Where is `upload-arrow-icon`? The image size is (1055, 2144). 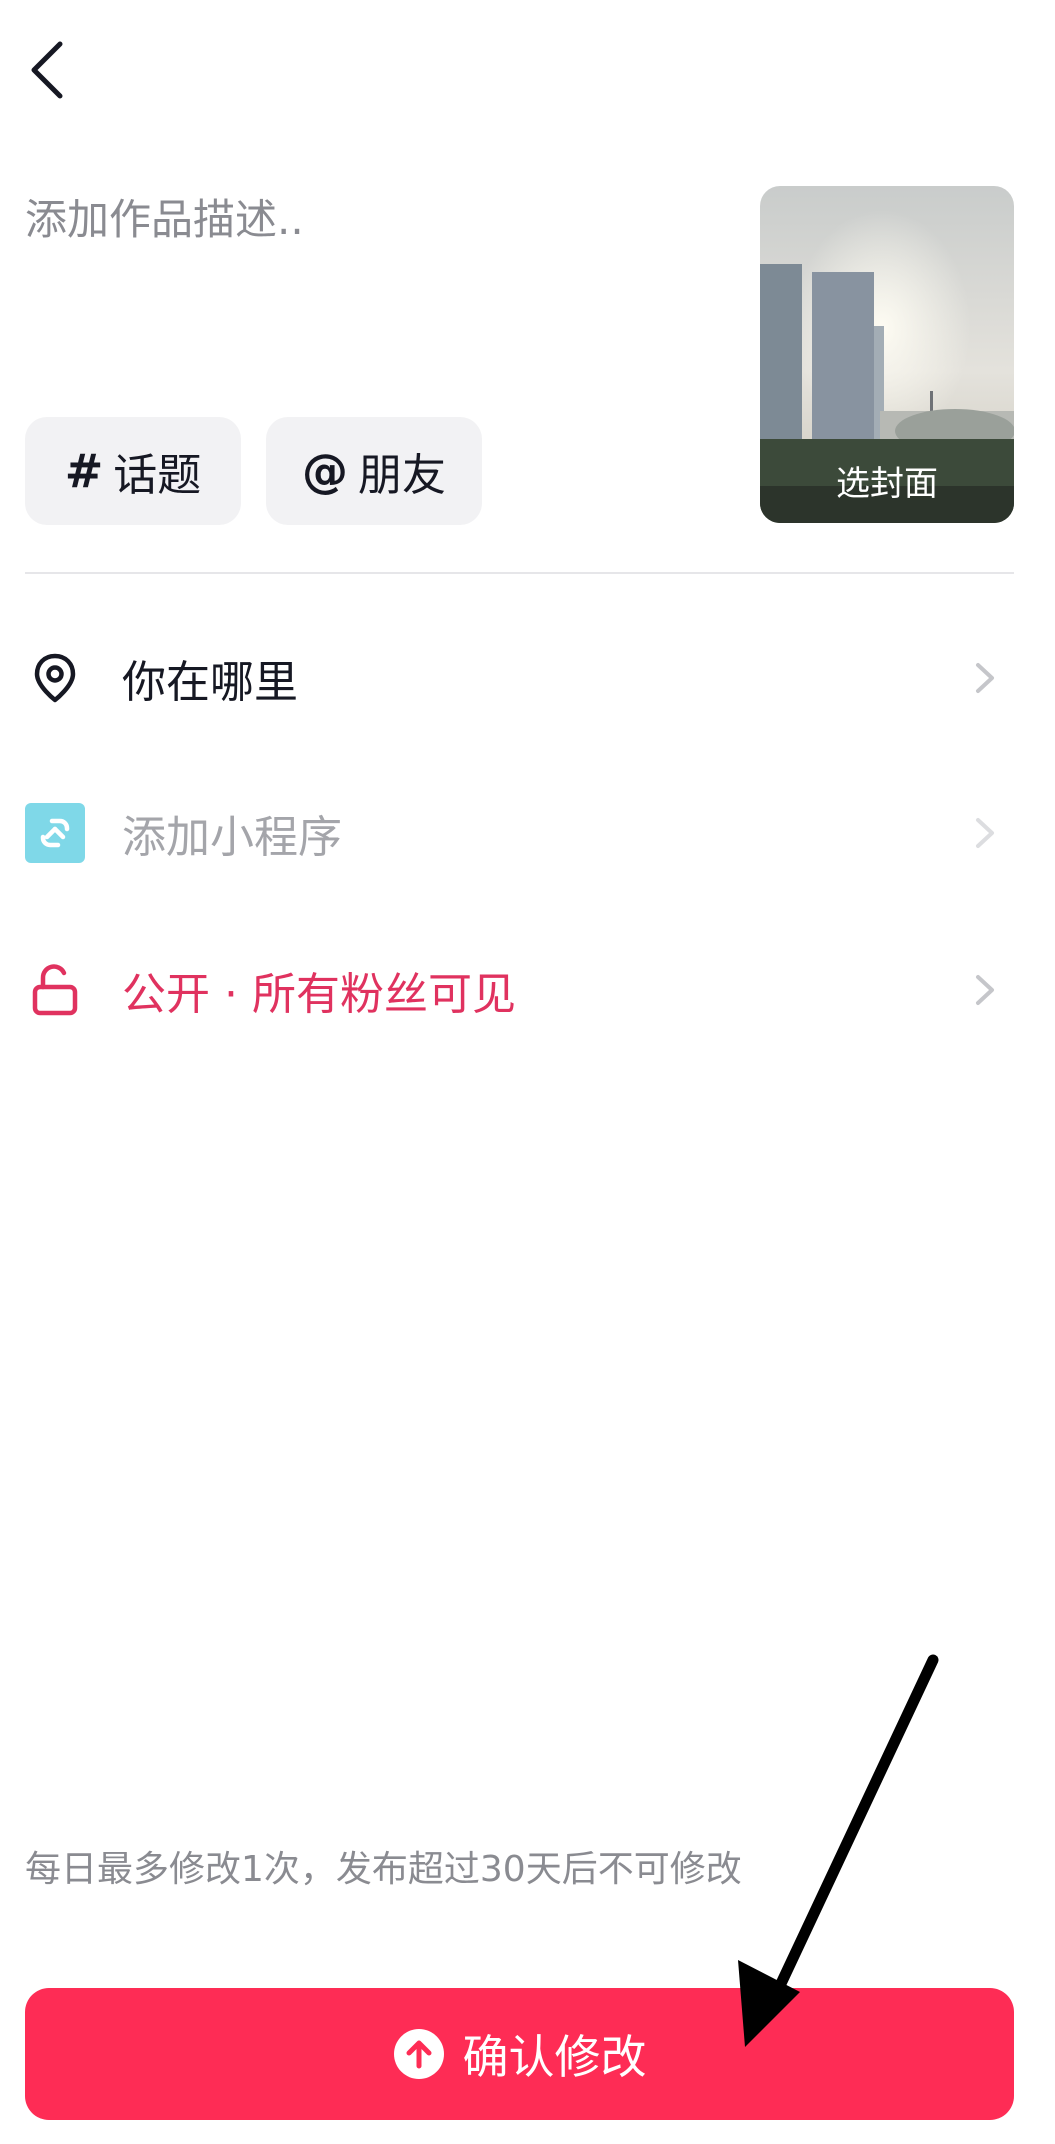 upload-arrow-icon is located at coordinates (418, 2054).